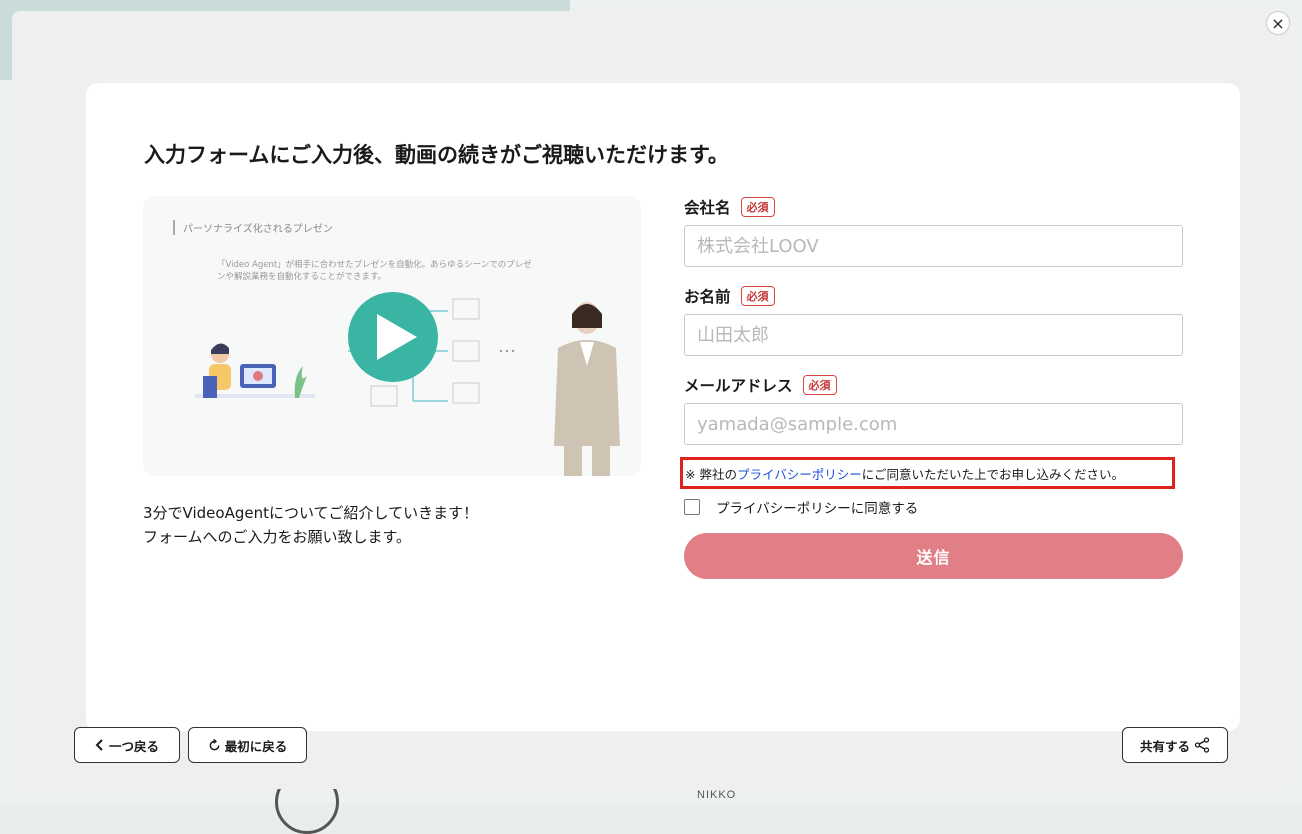 This screenshot has width=1302, height=834. Describe the element at coordinates (933, 335) in the screenshot. I see `name-input` at that location.